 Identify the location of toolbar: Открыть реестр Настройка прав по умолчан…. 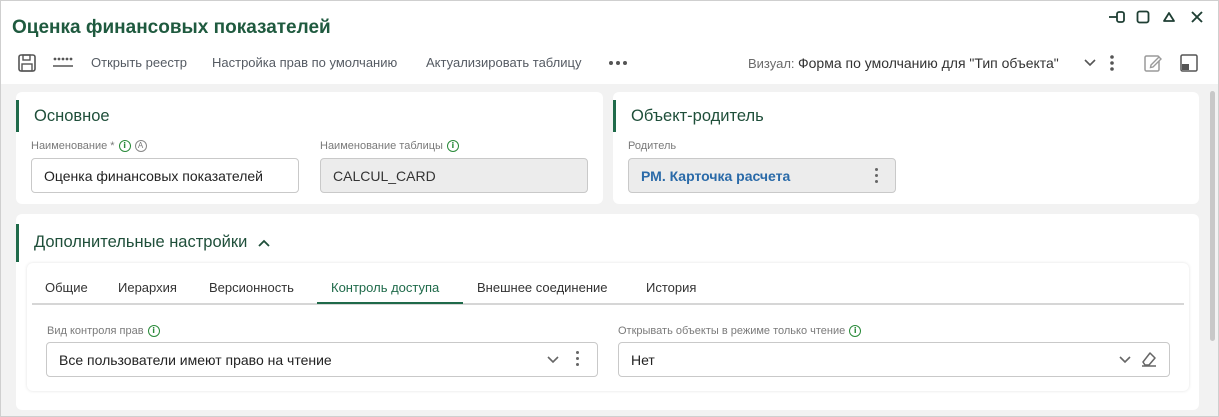
(609, 63).